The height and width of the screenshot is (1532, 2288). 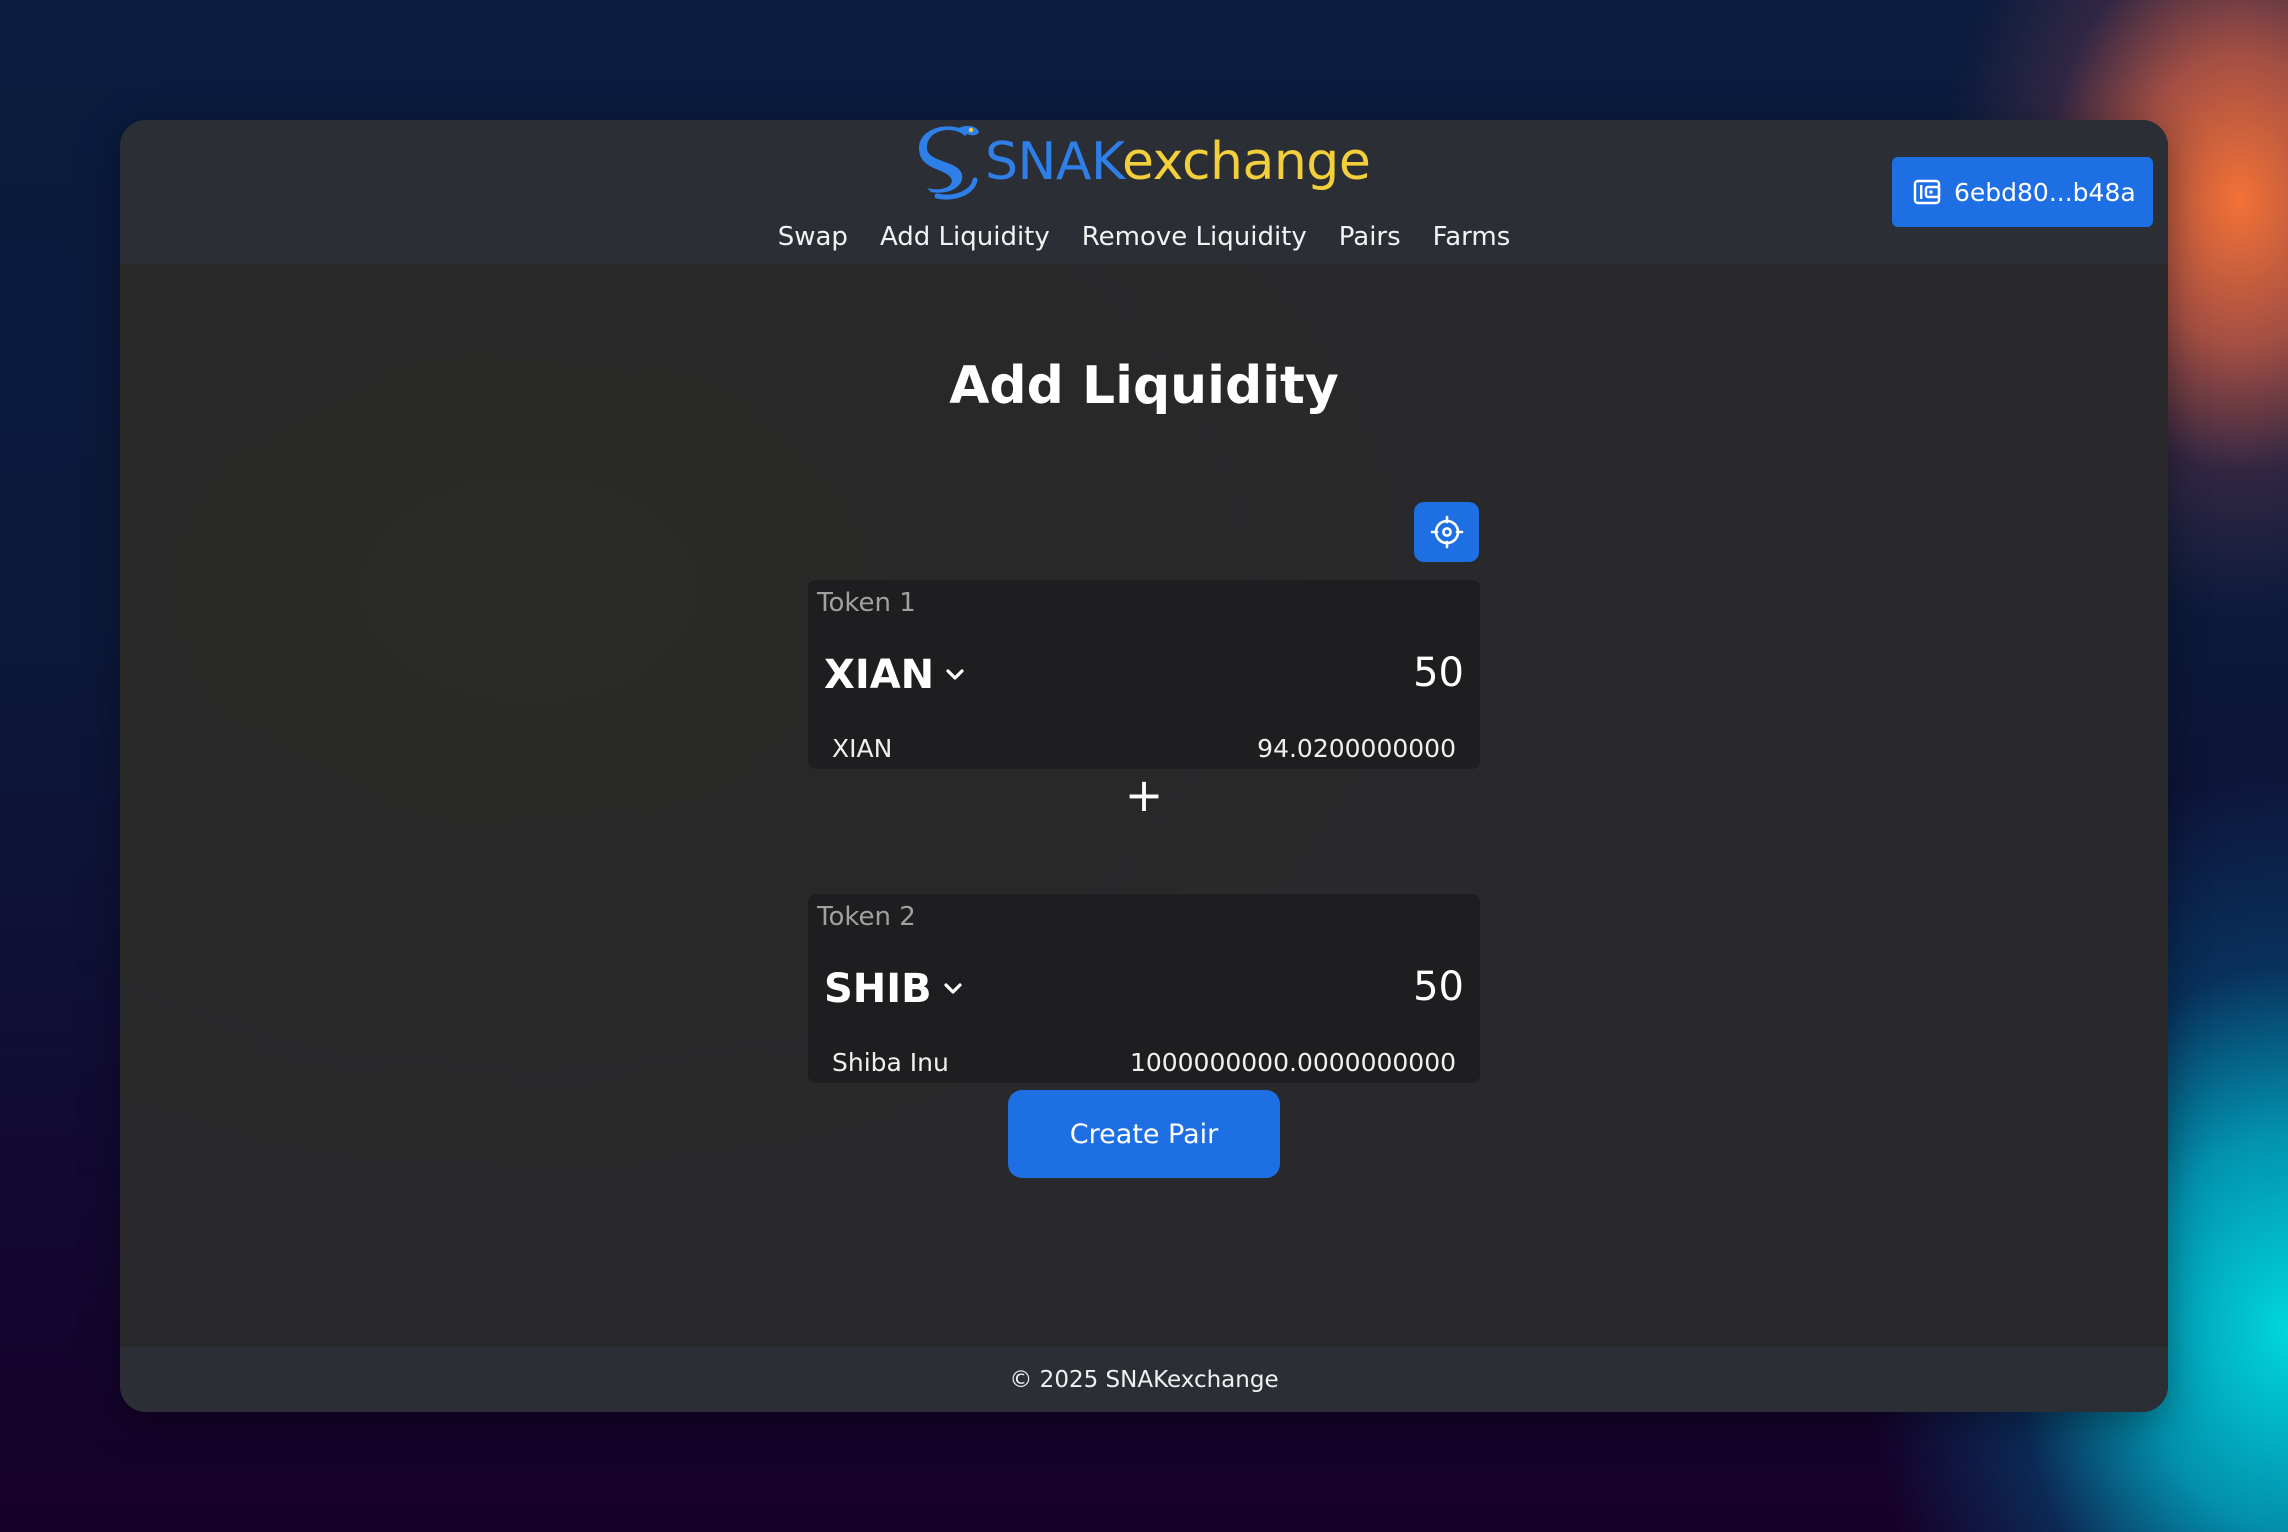 I want to click on token2-label: Token 2, so click(x=866, y=917).